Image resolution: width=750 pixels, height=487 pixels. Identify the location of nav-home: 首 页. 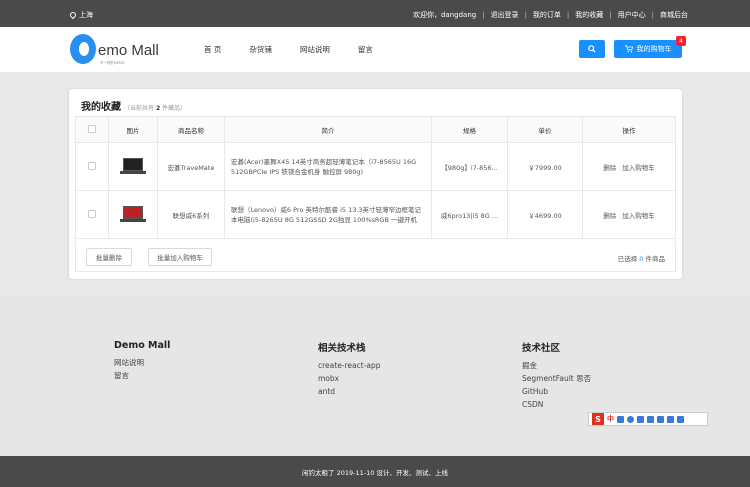
(212, 49).